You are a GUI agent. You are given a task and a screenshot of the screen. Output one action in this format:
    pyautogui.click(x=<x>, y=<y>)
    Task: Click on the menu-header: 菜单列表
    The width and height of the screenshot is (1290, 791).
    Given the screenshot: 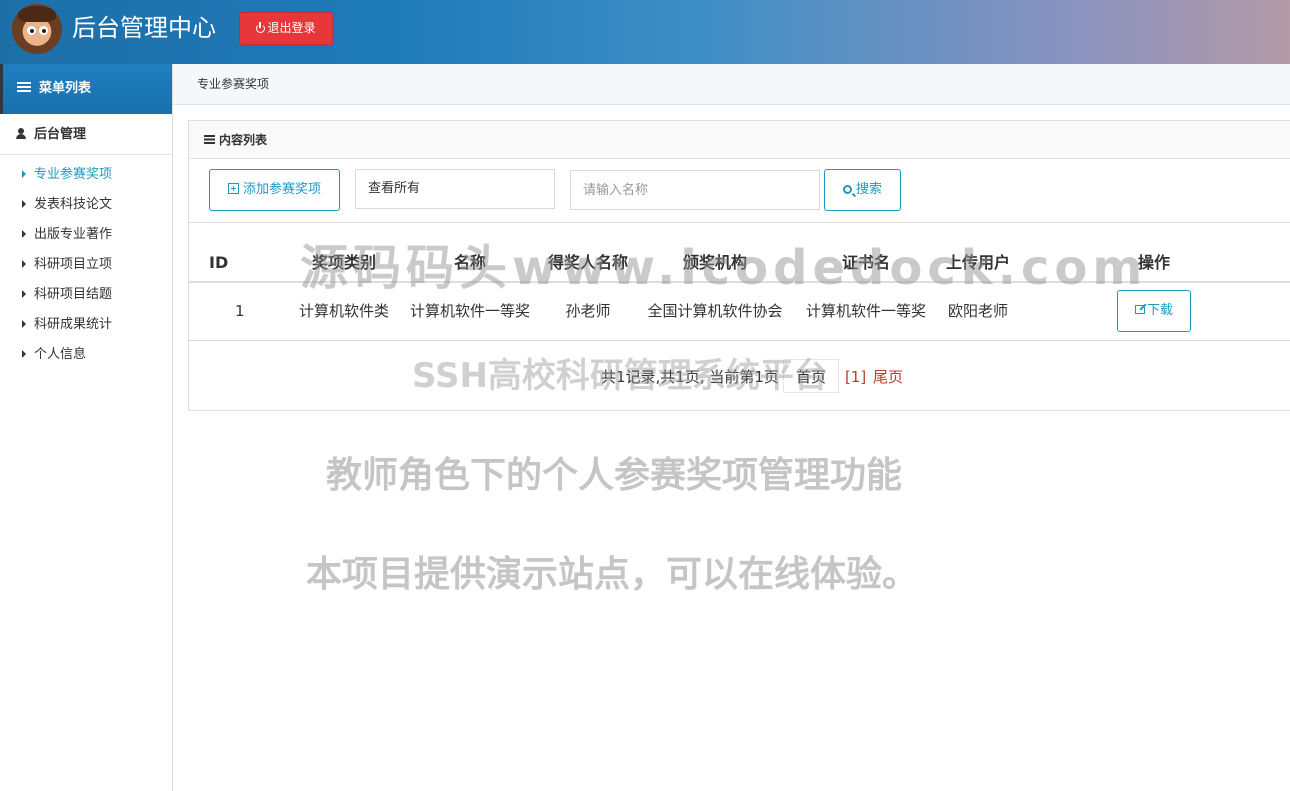 What is the action you would take?
    pyautogui.click(x=86, y=89)
    